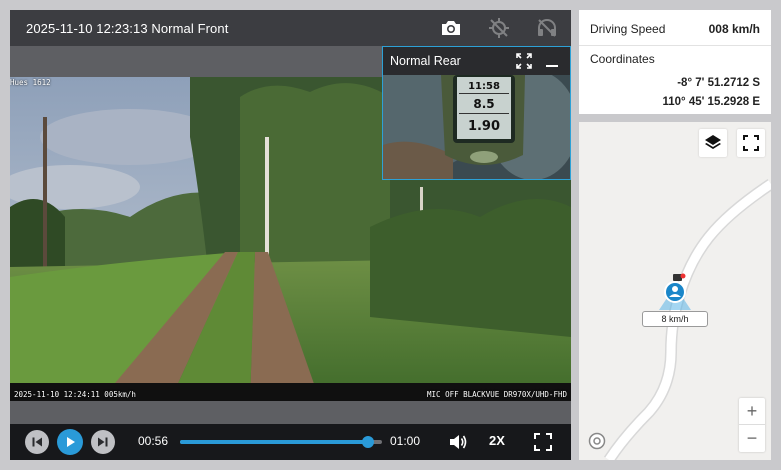  I want to click on map-fullscreen-icon, so click(751, 143).